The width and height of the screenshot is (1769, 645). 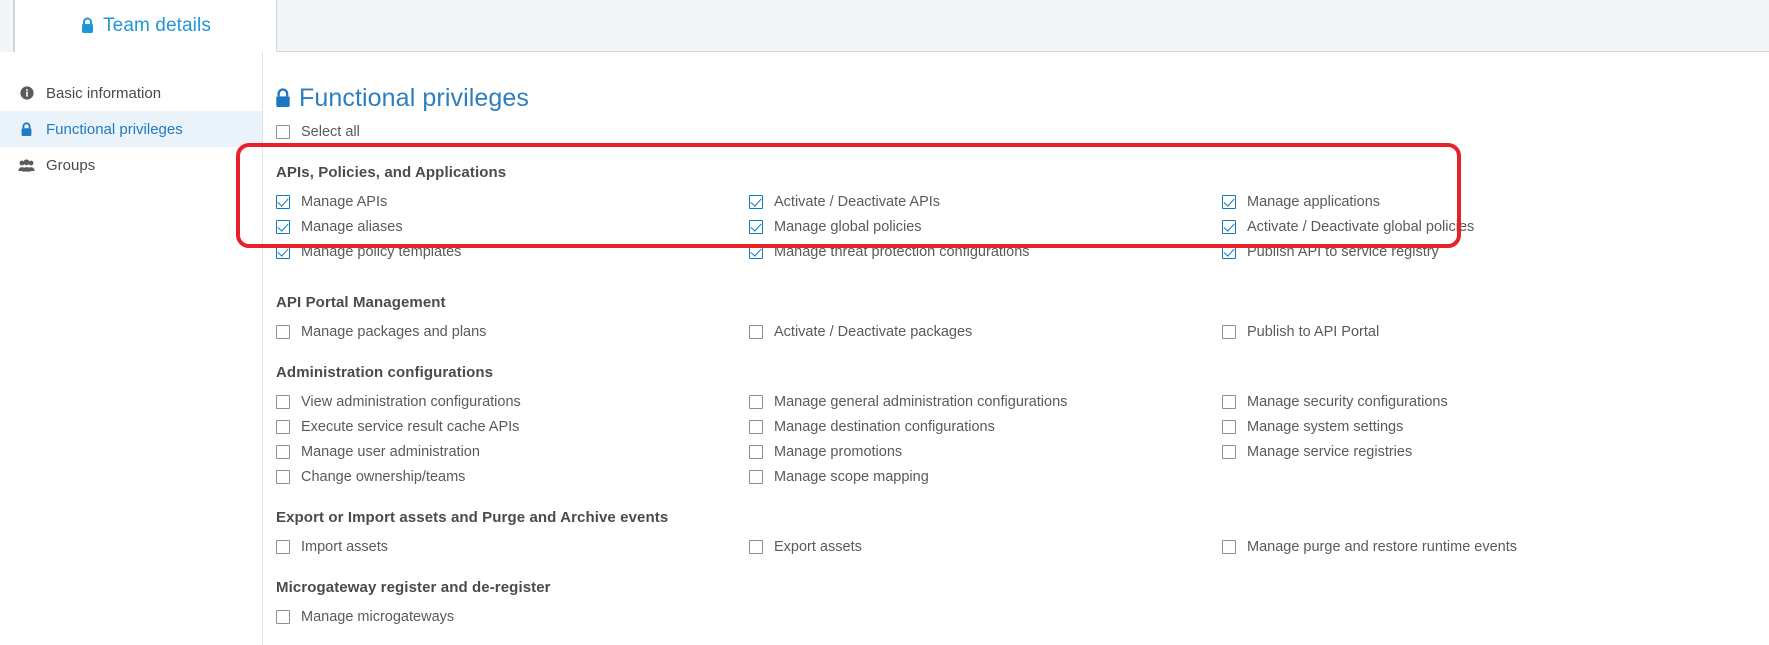 What do you see at coordinates (352, 226) in the screenshot?
I see `privilege-label: Manage aliases` at bounding box center [352, 226].